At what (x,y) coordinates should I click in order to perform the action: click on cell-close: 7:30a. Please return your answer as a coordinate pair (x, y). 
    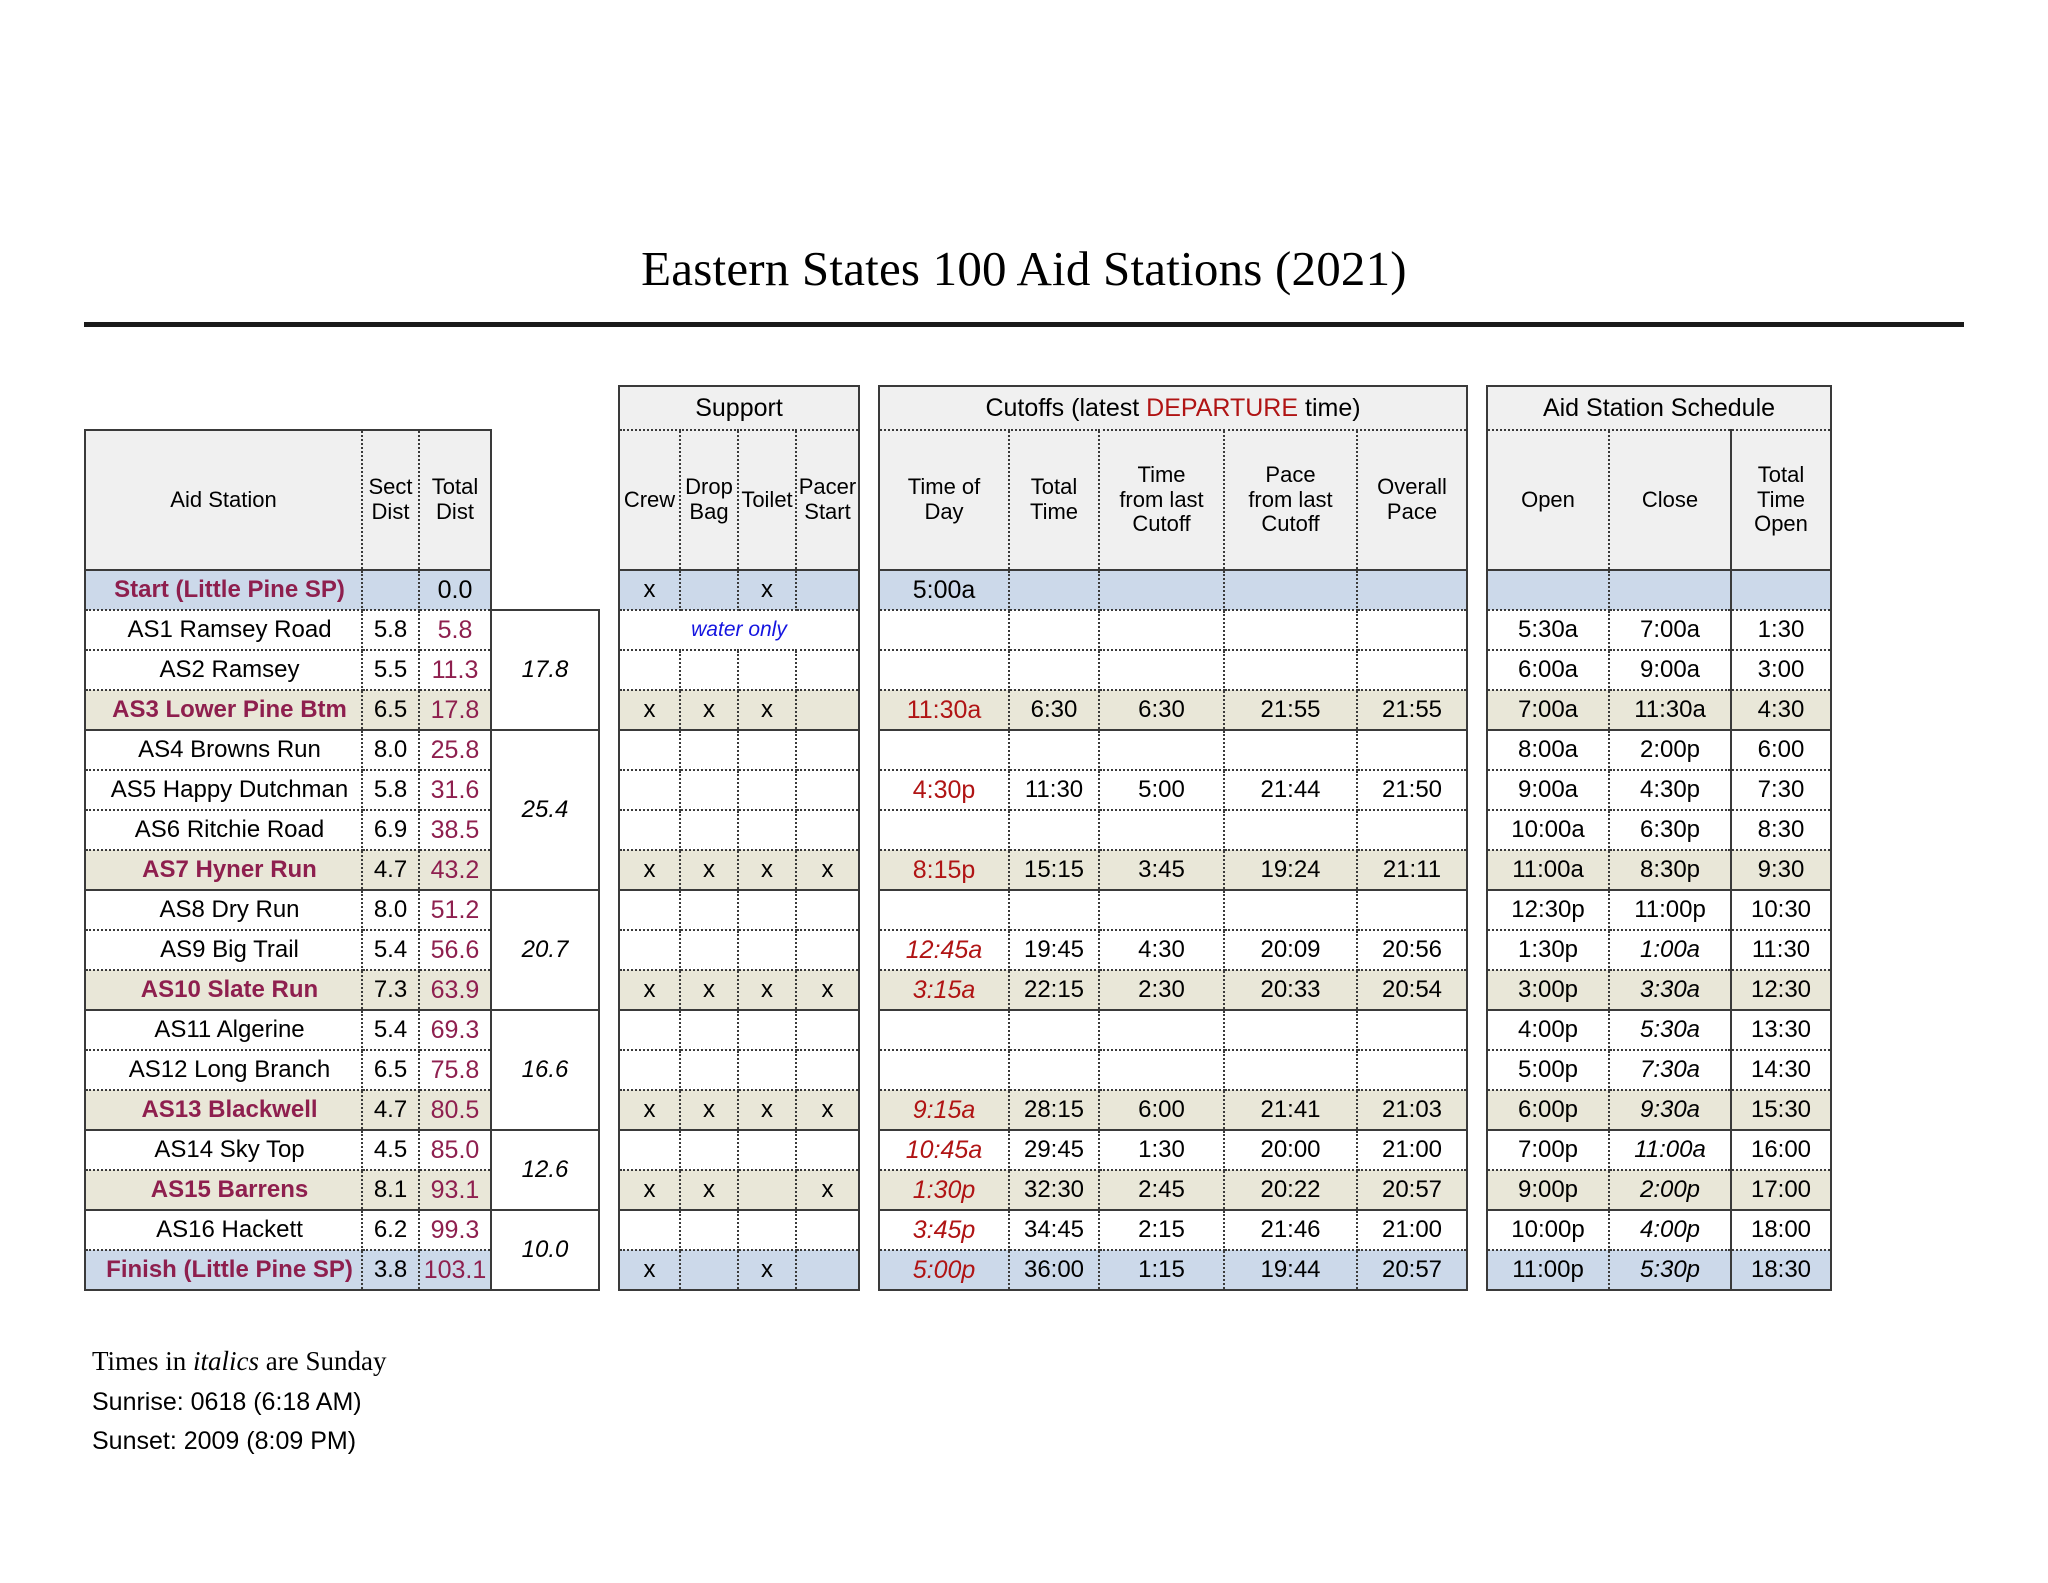
    Looking at the image, I should click on (1670, 1070).